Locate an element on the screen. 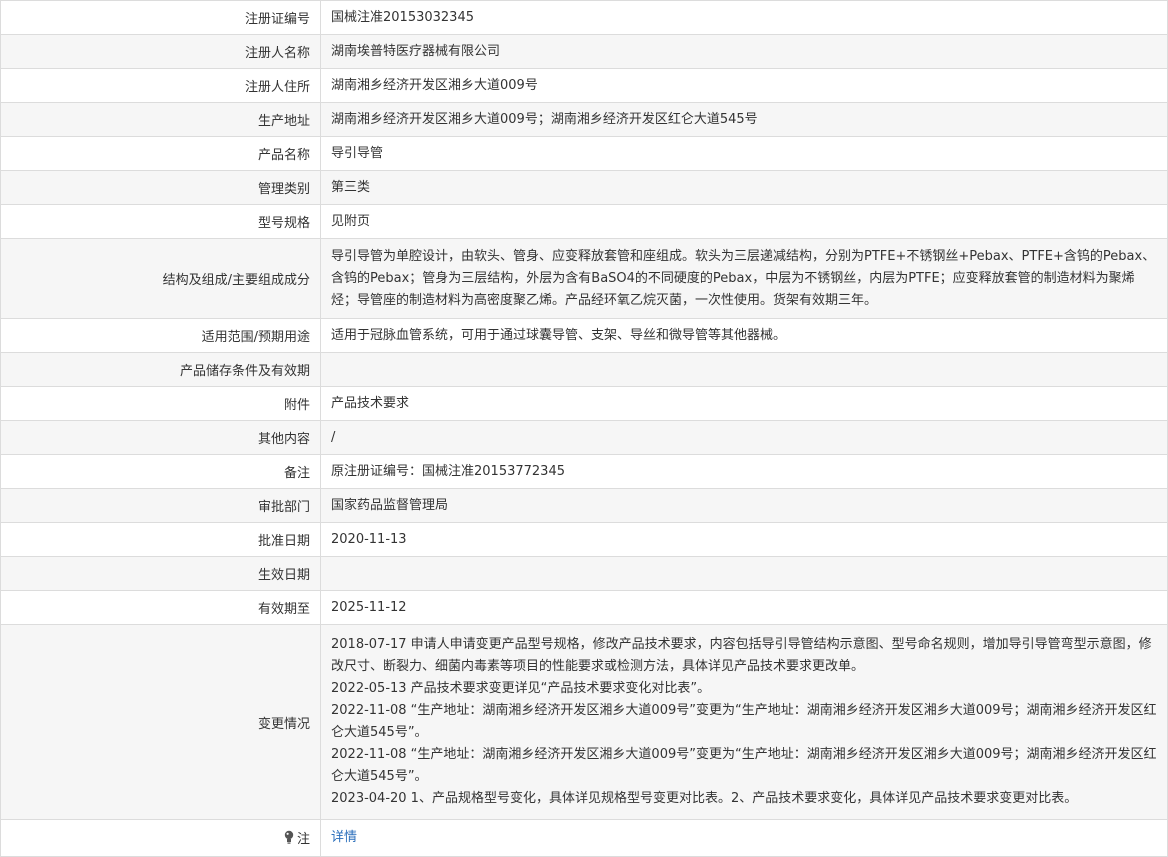 The width and height of the screenshot is (1168, 857). row-value: 2025-11-12 is located at coordinates (744, 607).